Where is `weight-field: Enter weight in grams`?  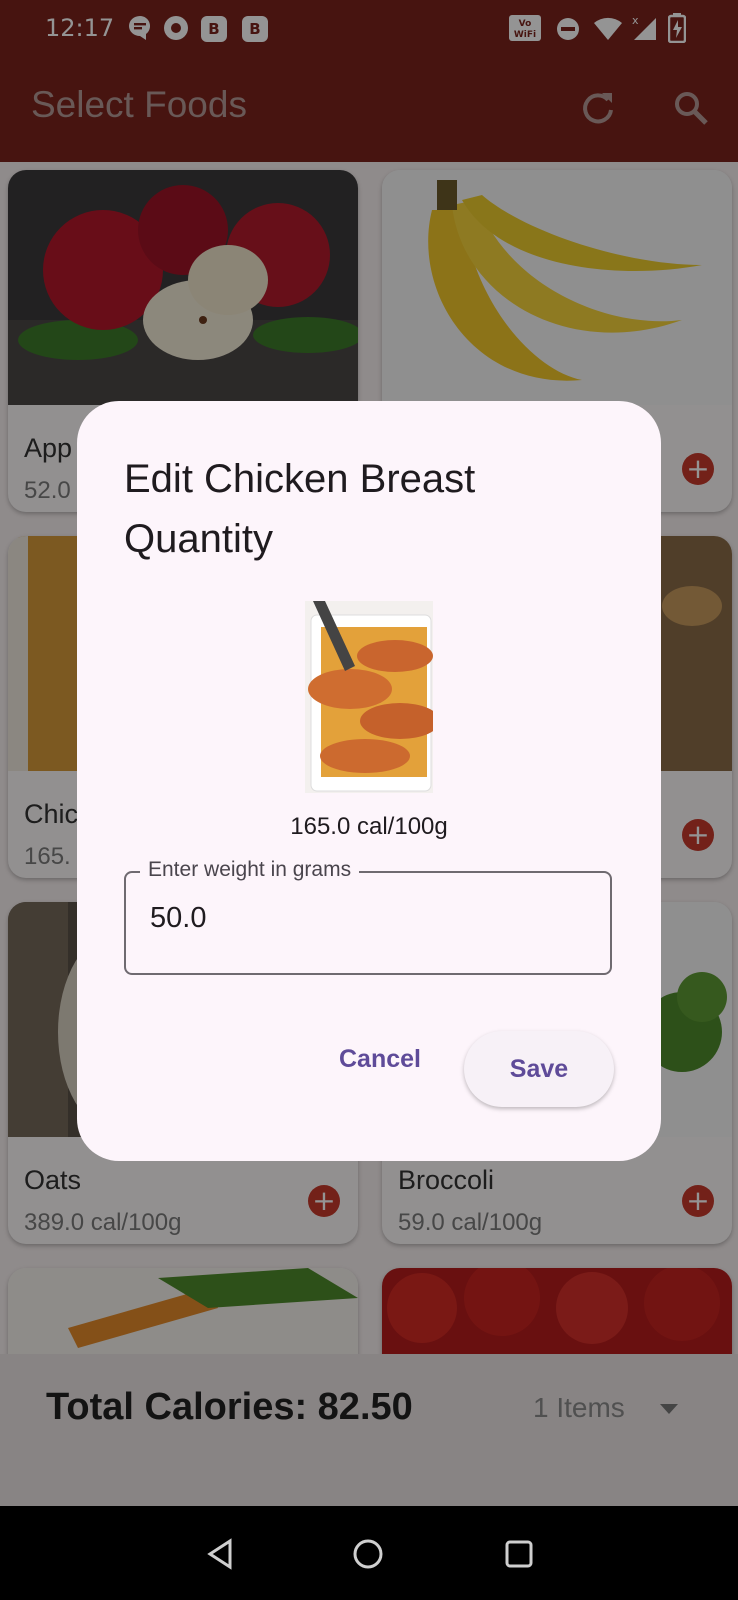
weight-field: Enter weight in grams is located at coordinates (368, 916).